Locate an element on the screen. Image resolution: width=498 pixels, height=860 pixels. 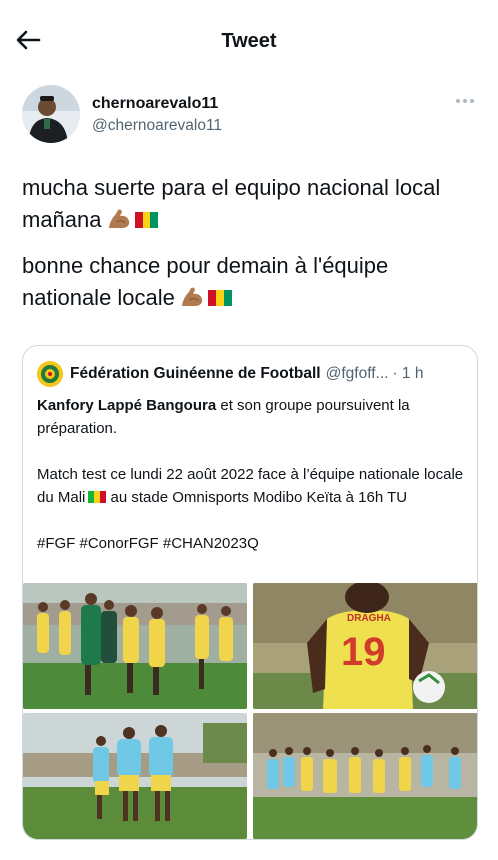
top-bar: Tweet is located at coordinates (249, 41).